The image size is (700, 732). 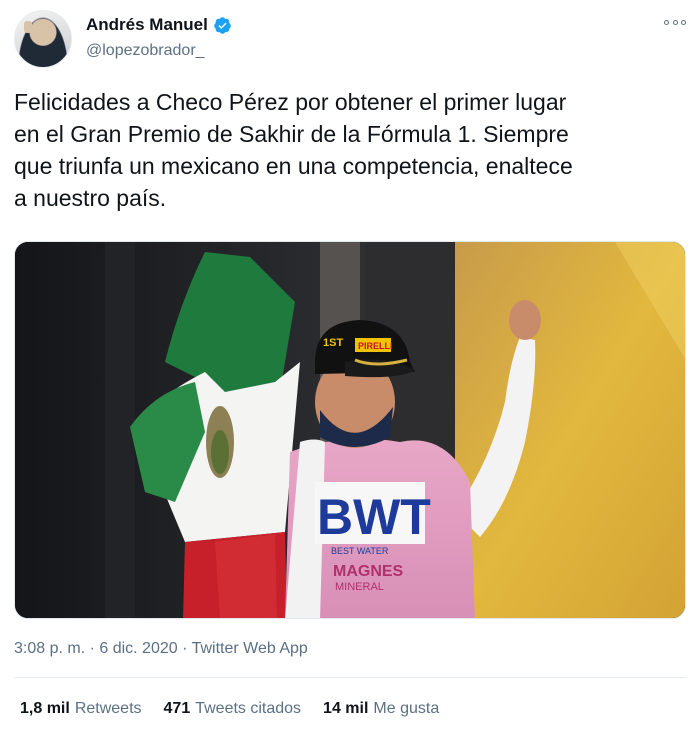 What do you see at coordinates (350, 677) in the screenshot?
I see `divider` at bounding box center [350, 677].